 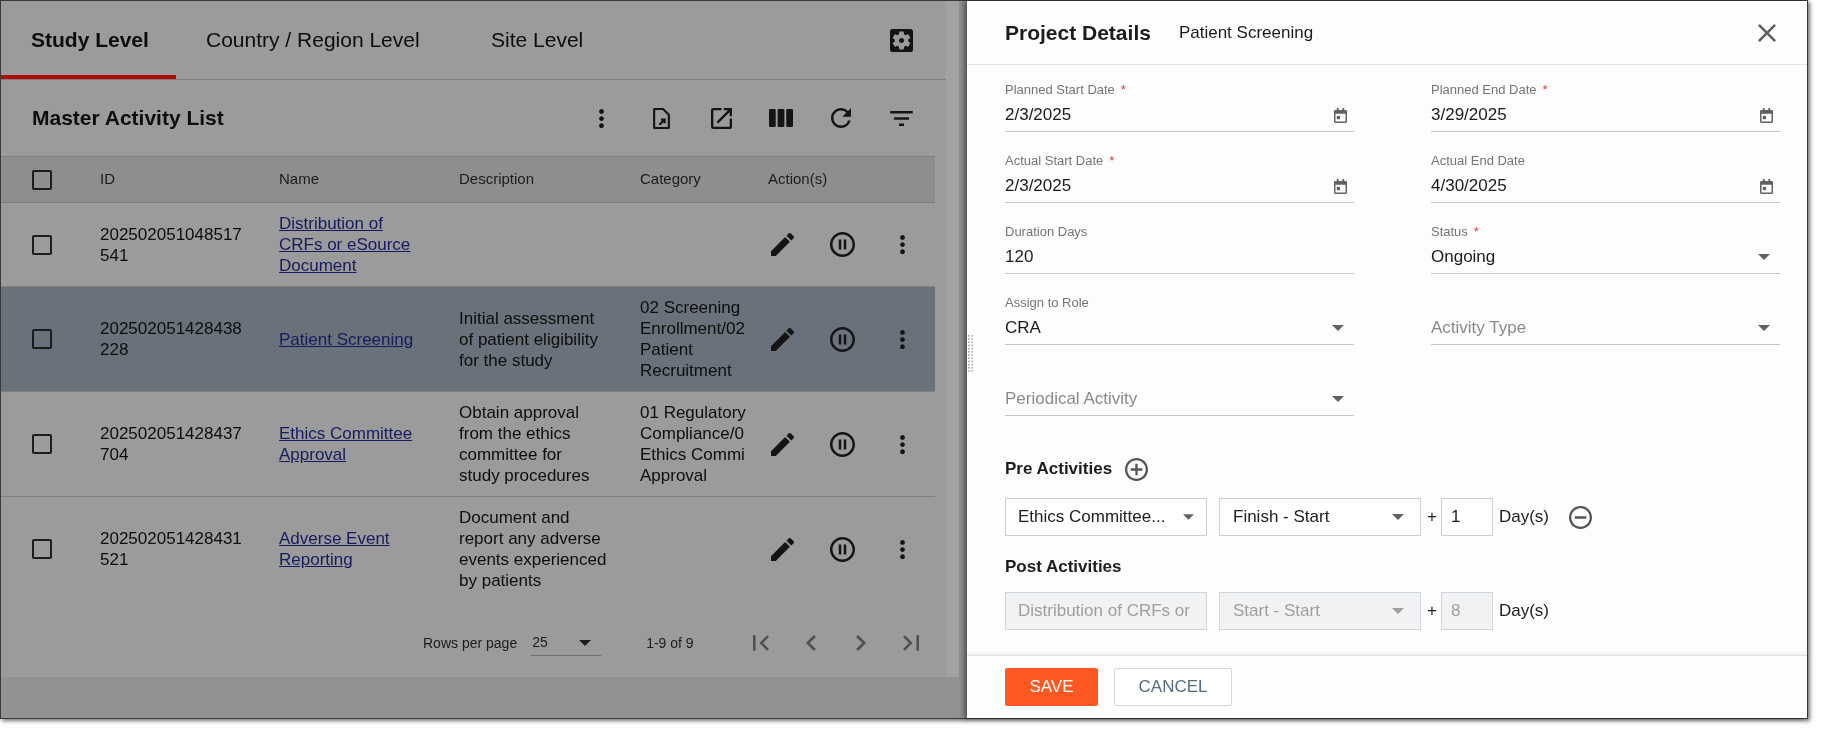 What do you see at coordinates (670, 179) in the screenshot?
I see `column-header: Category` at bounding box center [670, 179].